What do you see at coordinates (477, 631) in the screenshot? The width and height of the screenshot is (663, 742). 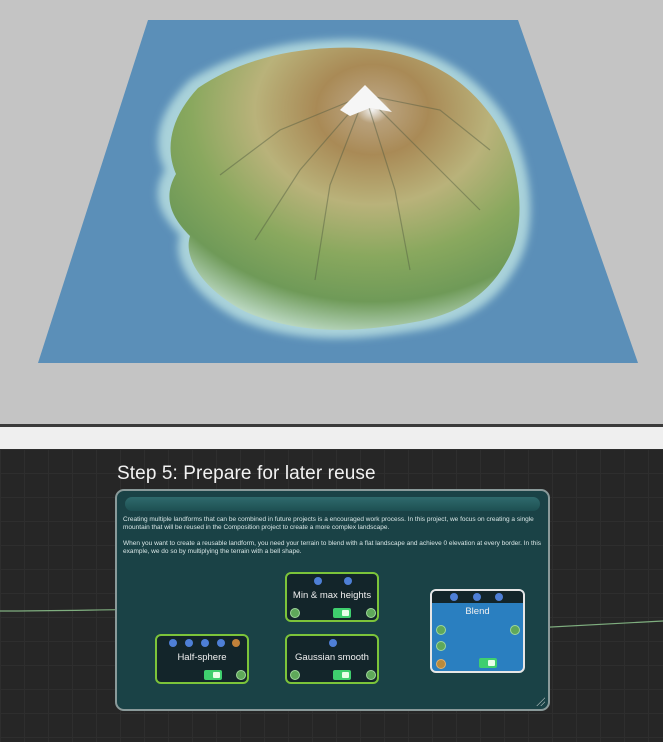 I see `node-blend: Blend` at bounding box center [477, 631].